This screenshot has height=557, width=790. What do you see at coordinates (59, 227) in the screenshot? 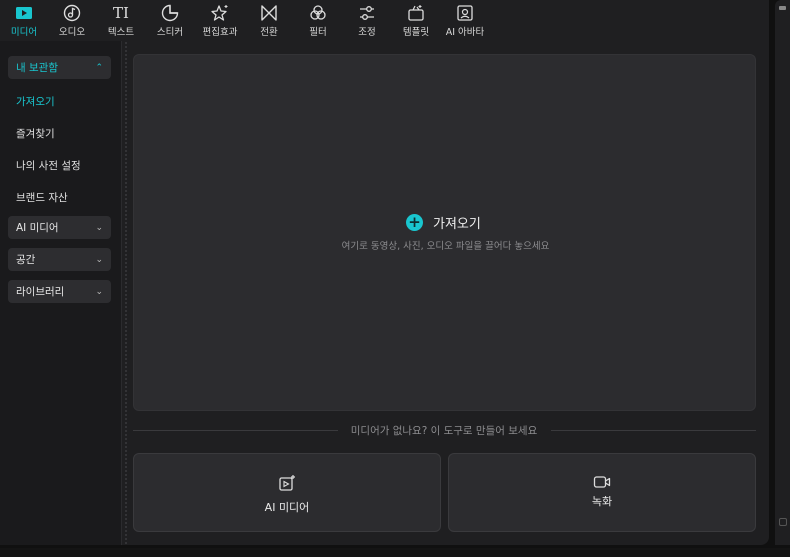
I see `ai-media-group: AI 미디어 ⌄` at bounding box center [59, 227].